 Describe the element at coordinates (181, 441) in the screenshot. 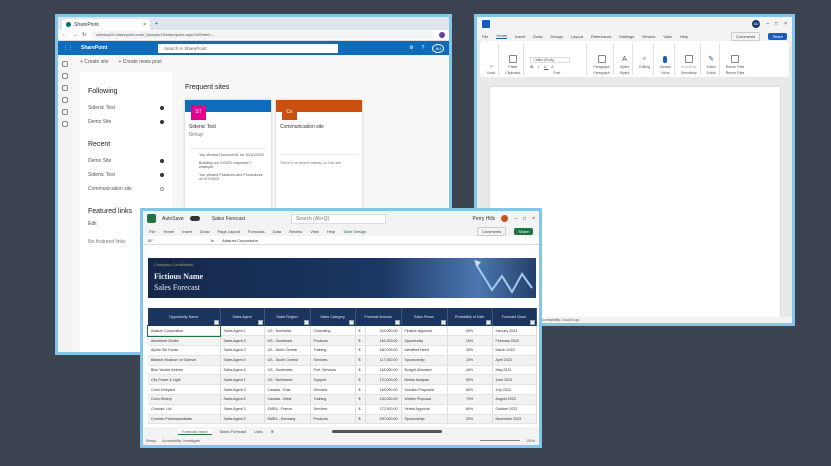

I see `accessibility-status: Accessibility: Investigate` at that location.